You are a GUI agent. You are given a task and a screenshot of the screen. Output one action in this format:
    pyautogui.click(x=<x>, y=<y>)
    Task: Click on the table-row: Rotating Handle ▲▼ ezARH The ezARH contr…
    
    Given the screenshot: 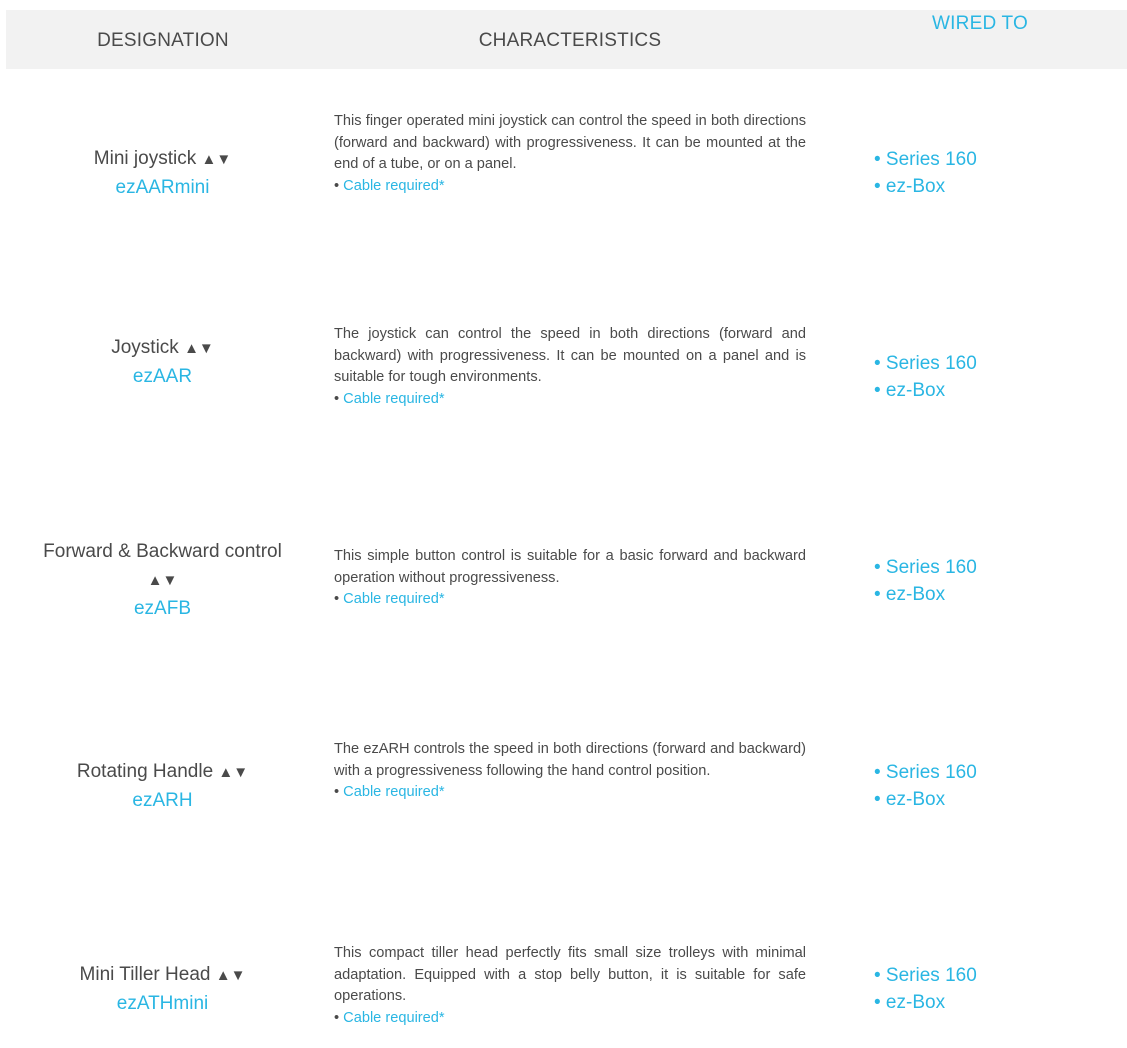 What is the action you would take?
    pyautogui.click(x=563, y=789)
    